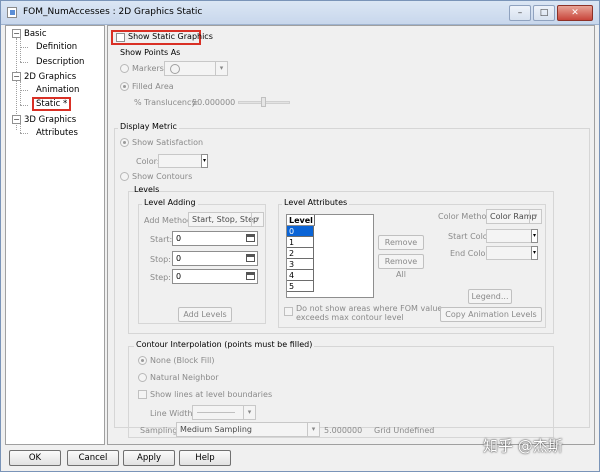  I want to click on list-item: 4, so click(300, 275).